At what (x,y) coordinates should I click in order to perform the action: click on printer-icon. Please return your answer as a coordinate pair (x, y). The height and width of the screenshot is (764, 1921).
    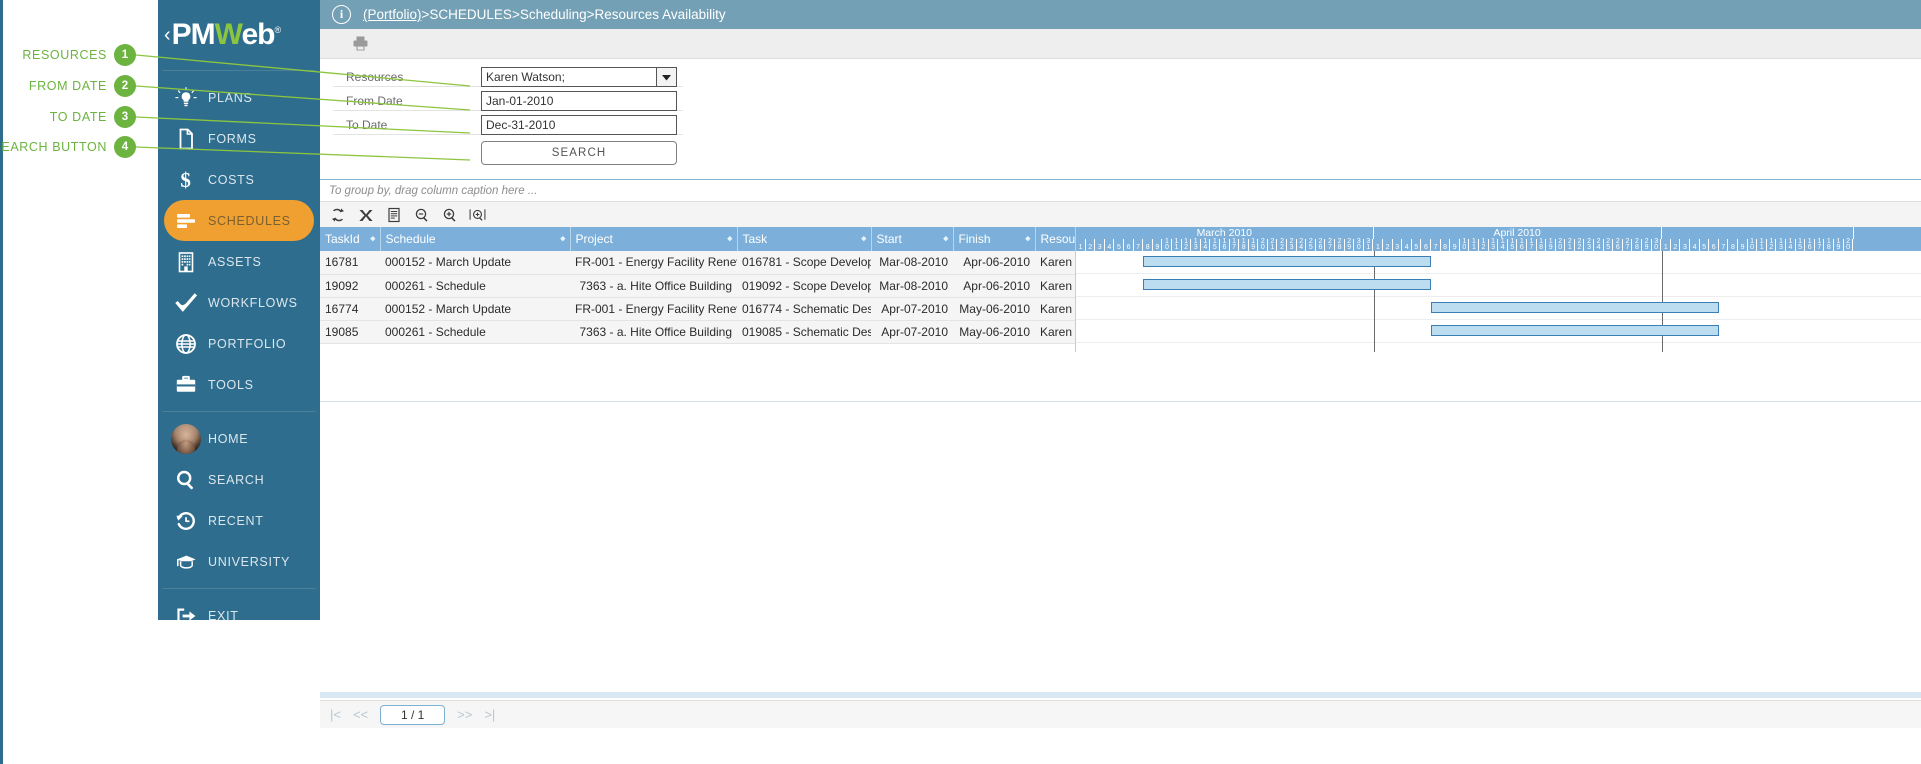
    Looking at the image, I should click on (360, 43).